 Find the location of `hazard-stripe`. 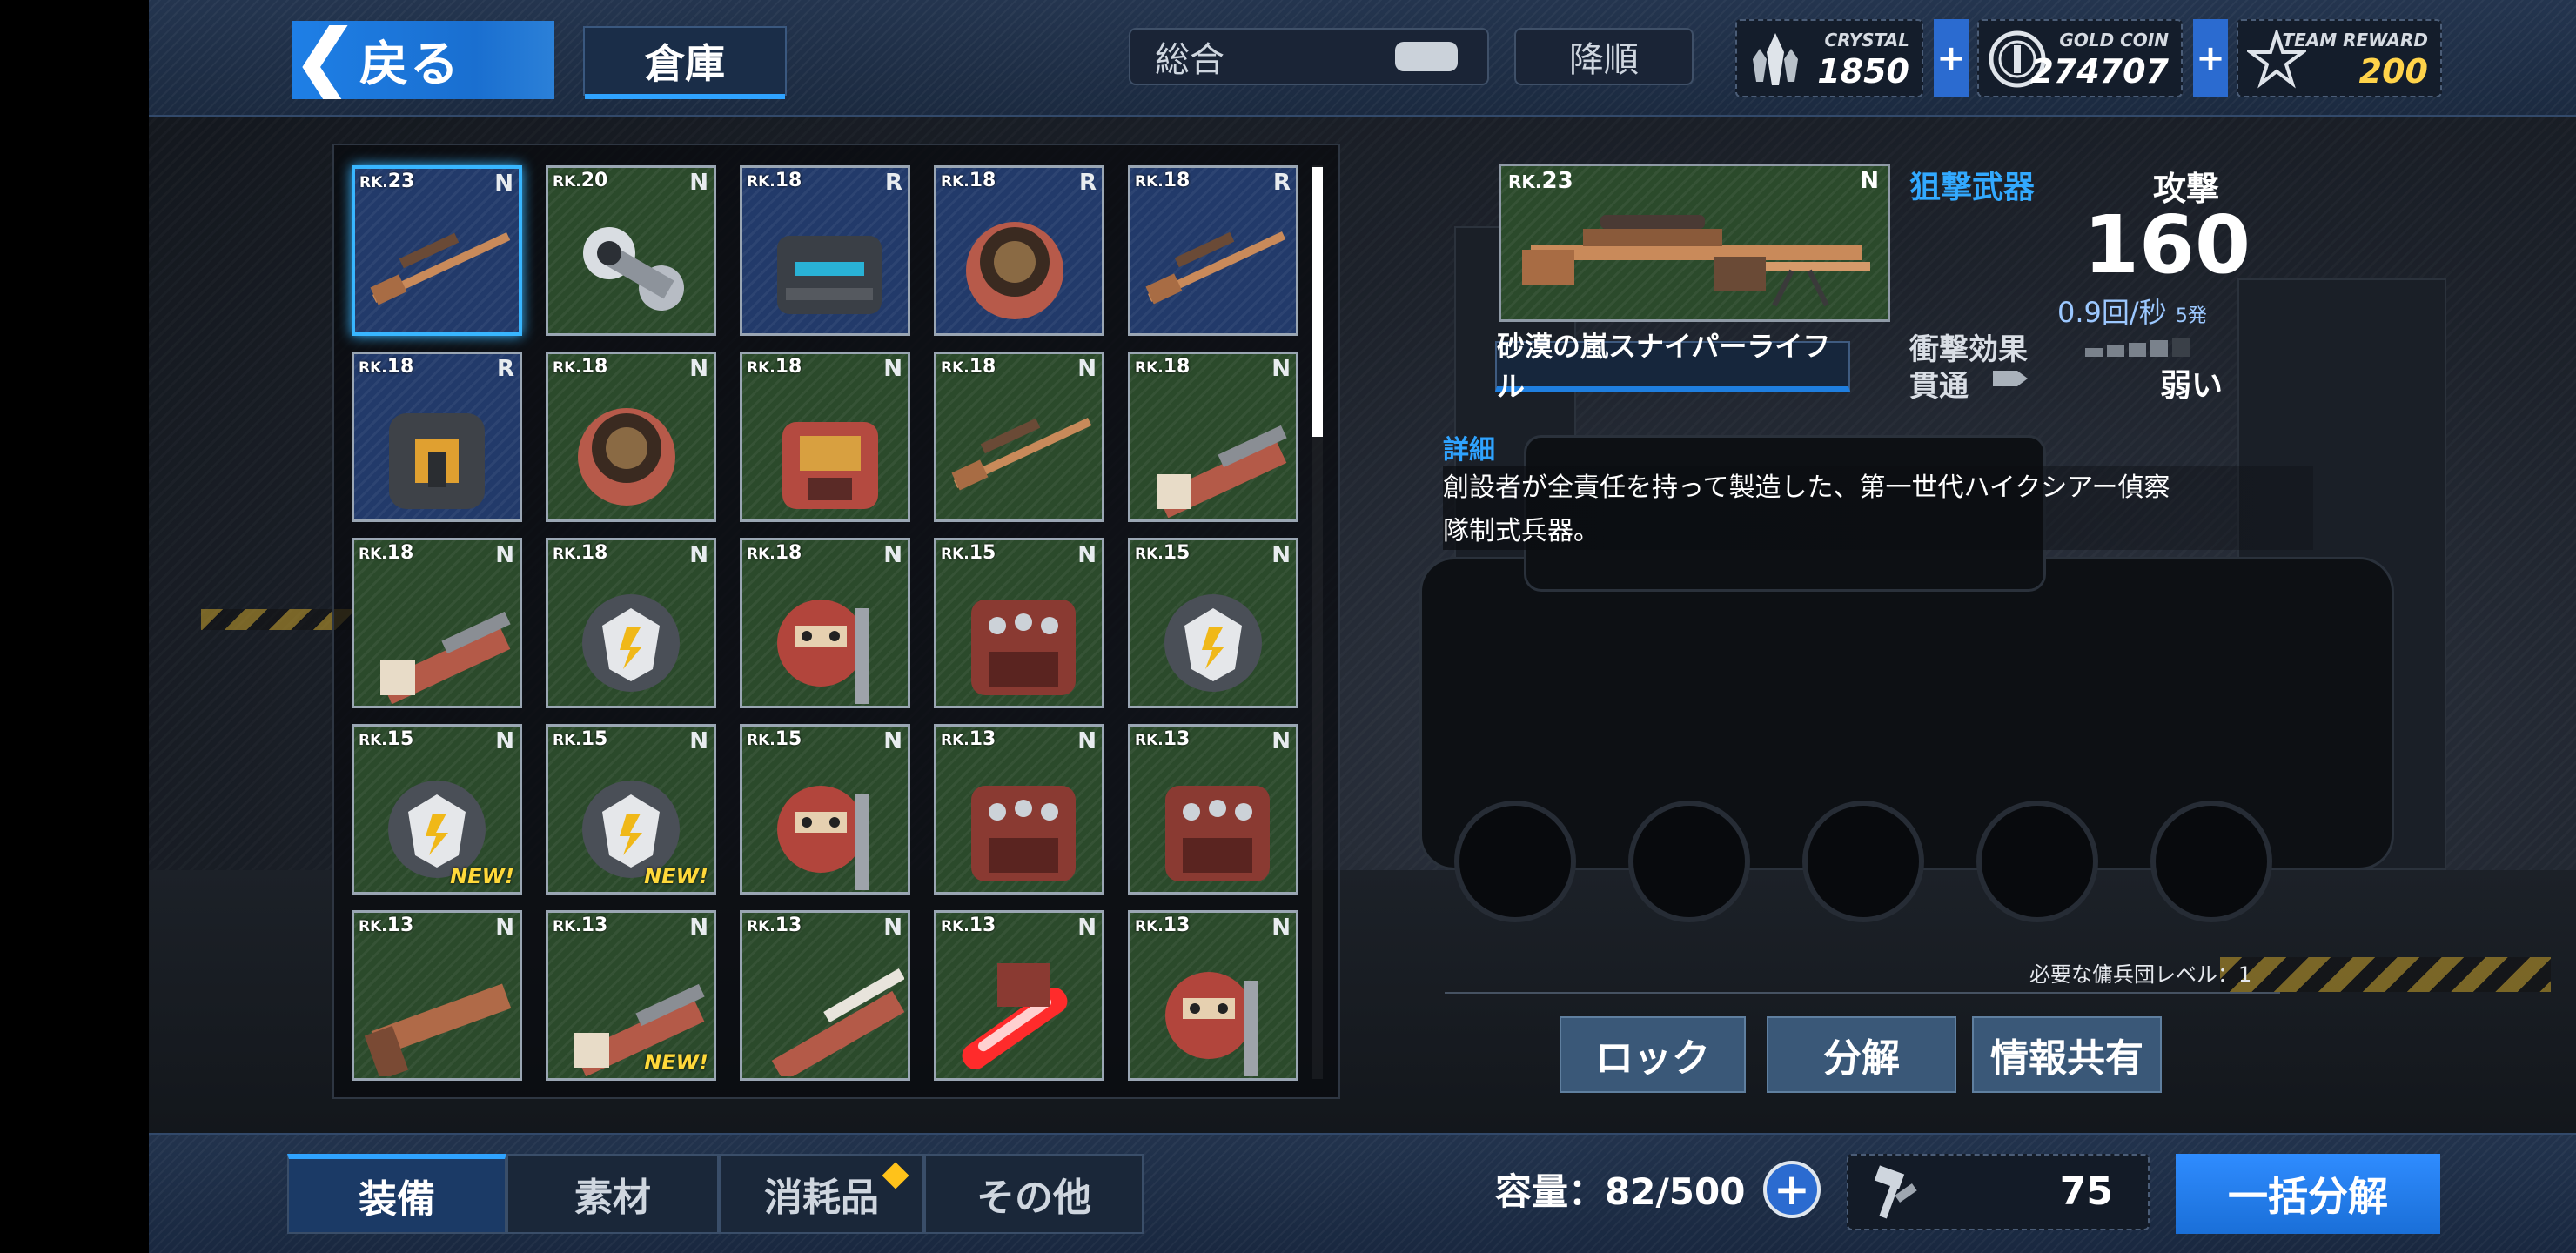

hazard-stripe is located at coordinates (2386, 974).